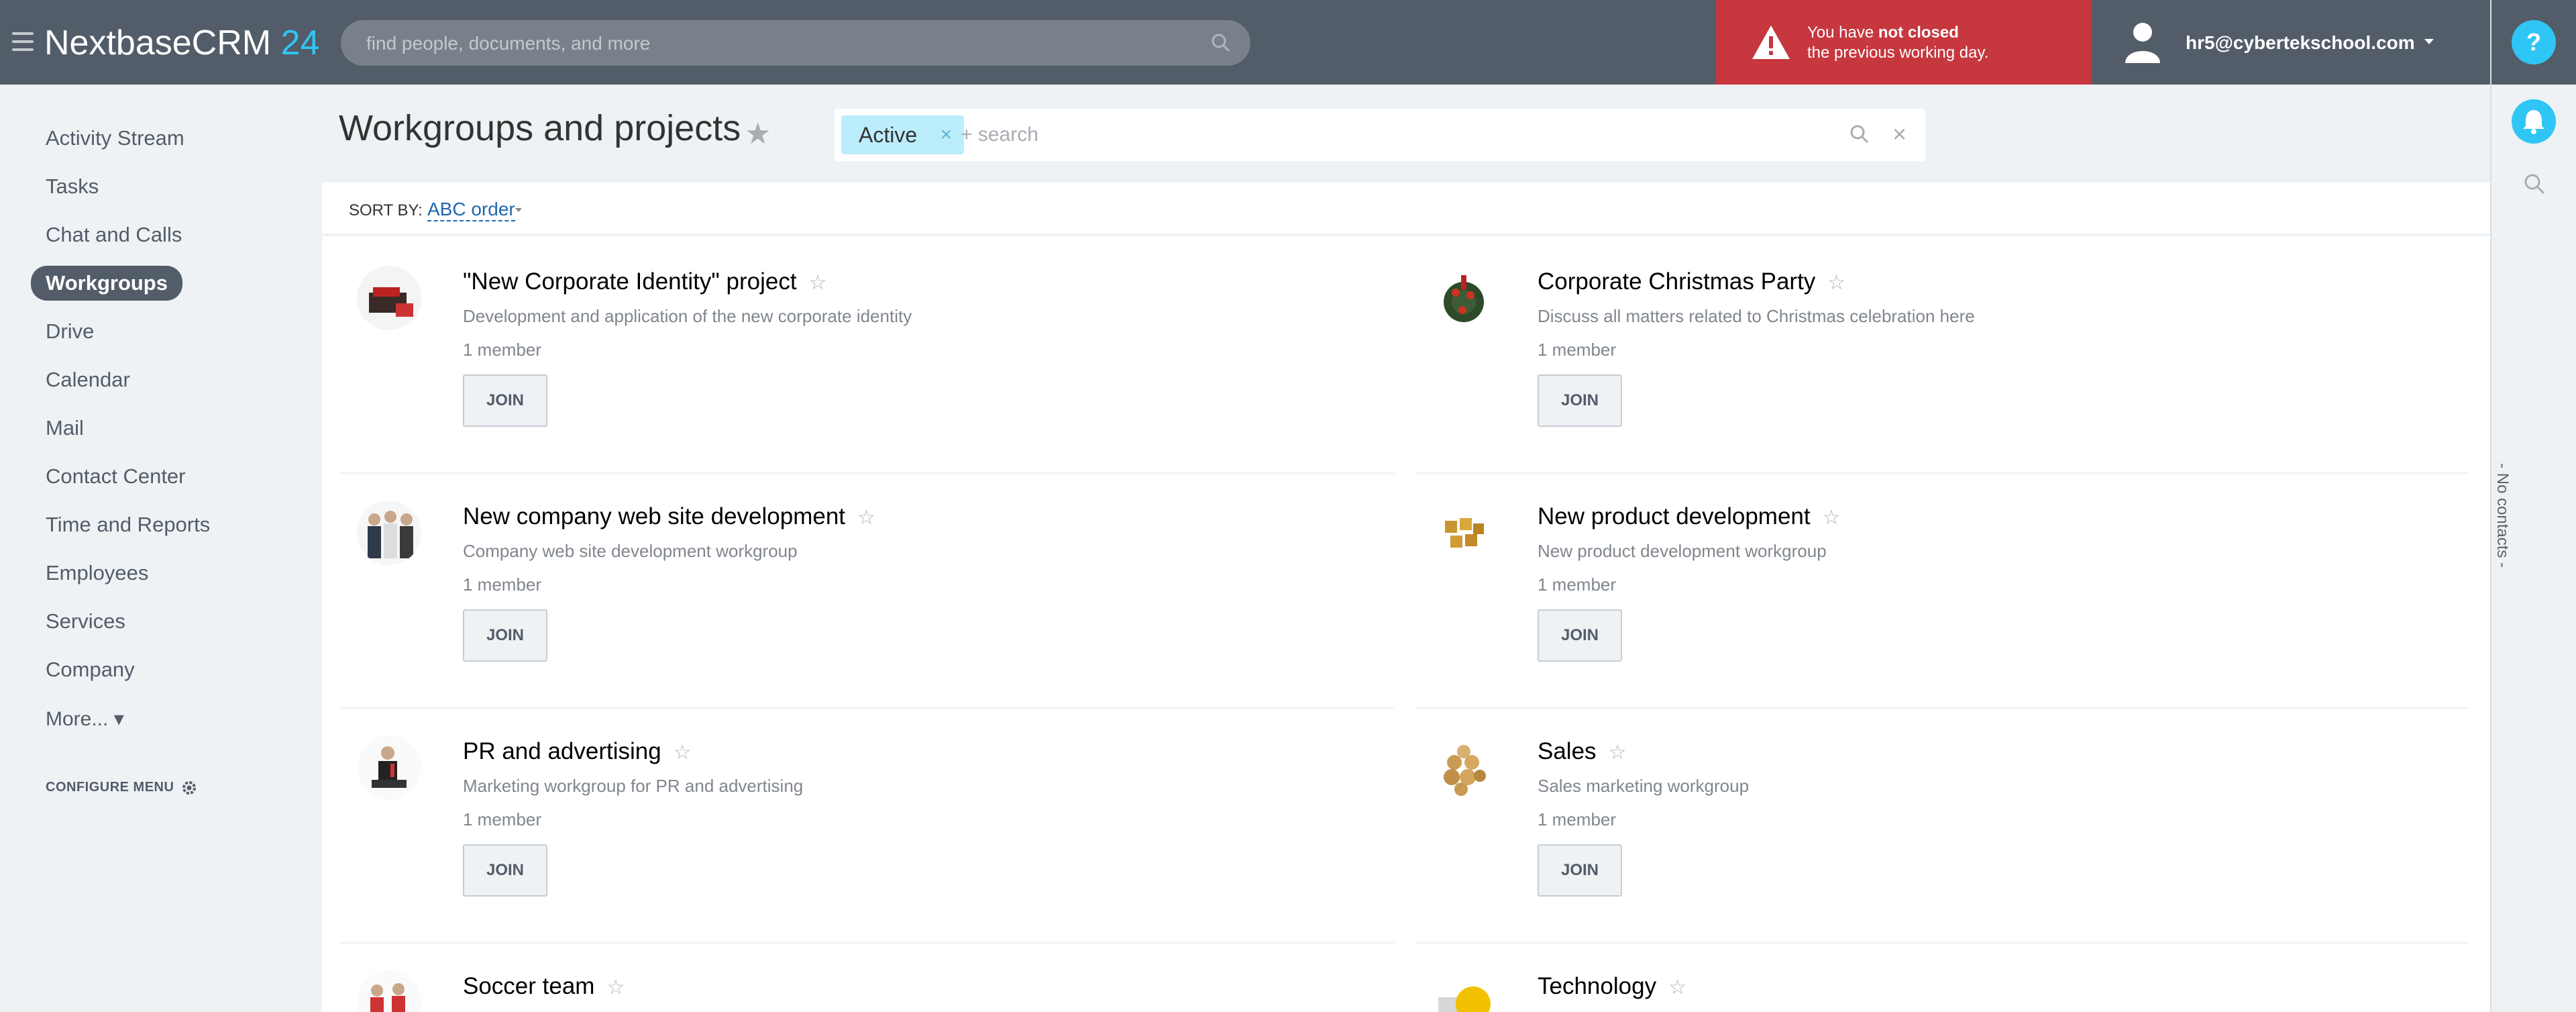  I want to click on workgroup-description: Sales marketing workgroup, so click(1644, 786).